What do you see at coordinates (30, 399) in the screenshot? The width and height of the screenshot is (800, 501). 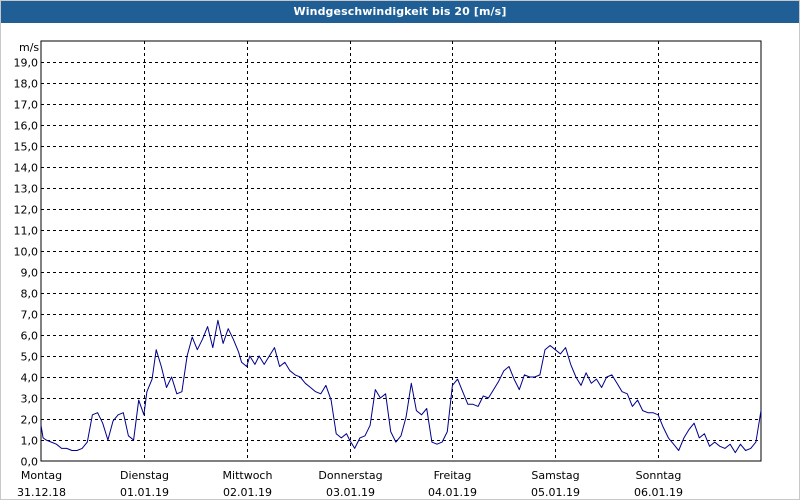 I see `y-tick-label: 3,0` at bounding box center [30, 399].